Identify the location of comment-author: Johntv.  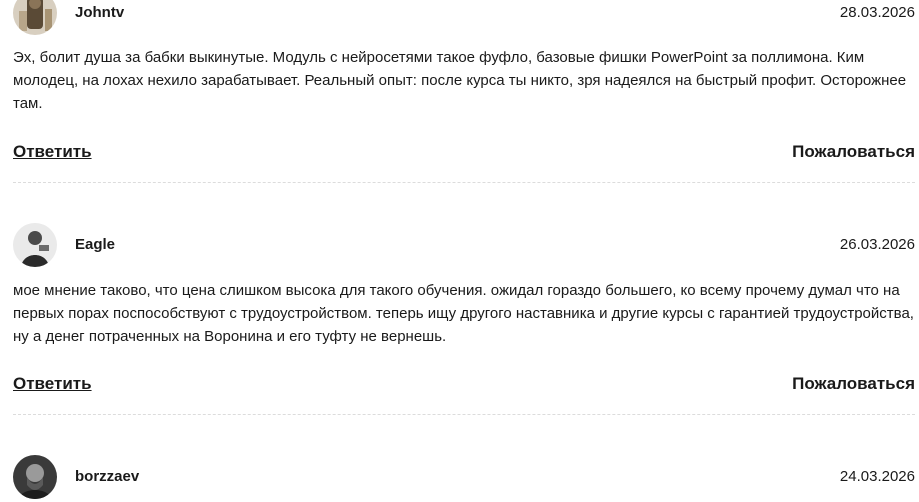
(100, 12).